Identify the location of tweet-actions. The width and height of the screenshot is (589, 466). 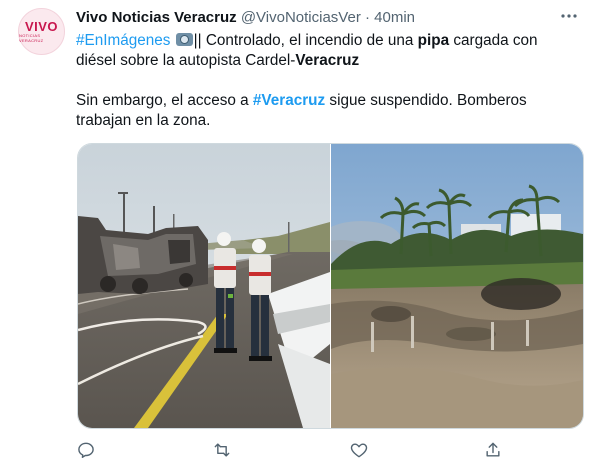
(291, 451).